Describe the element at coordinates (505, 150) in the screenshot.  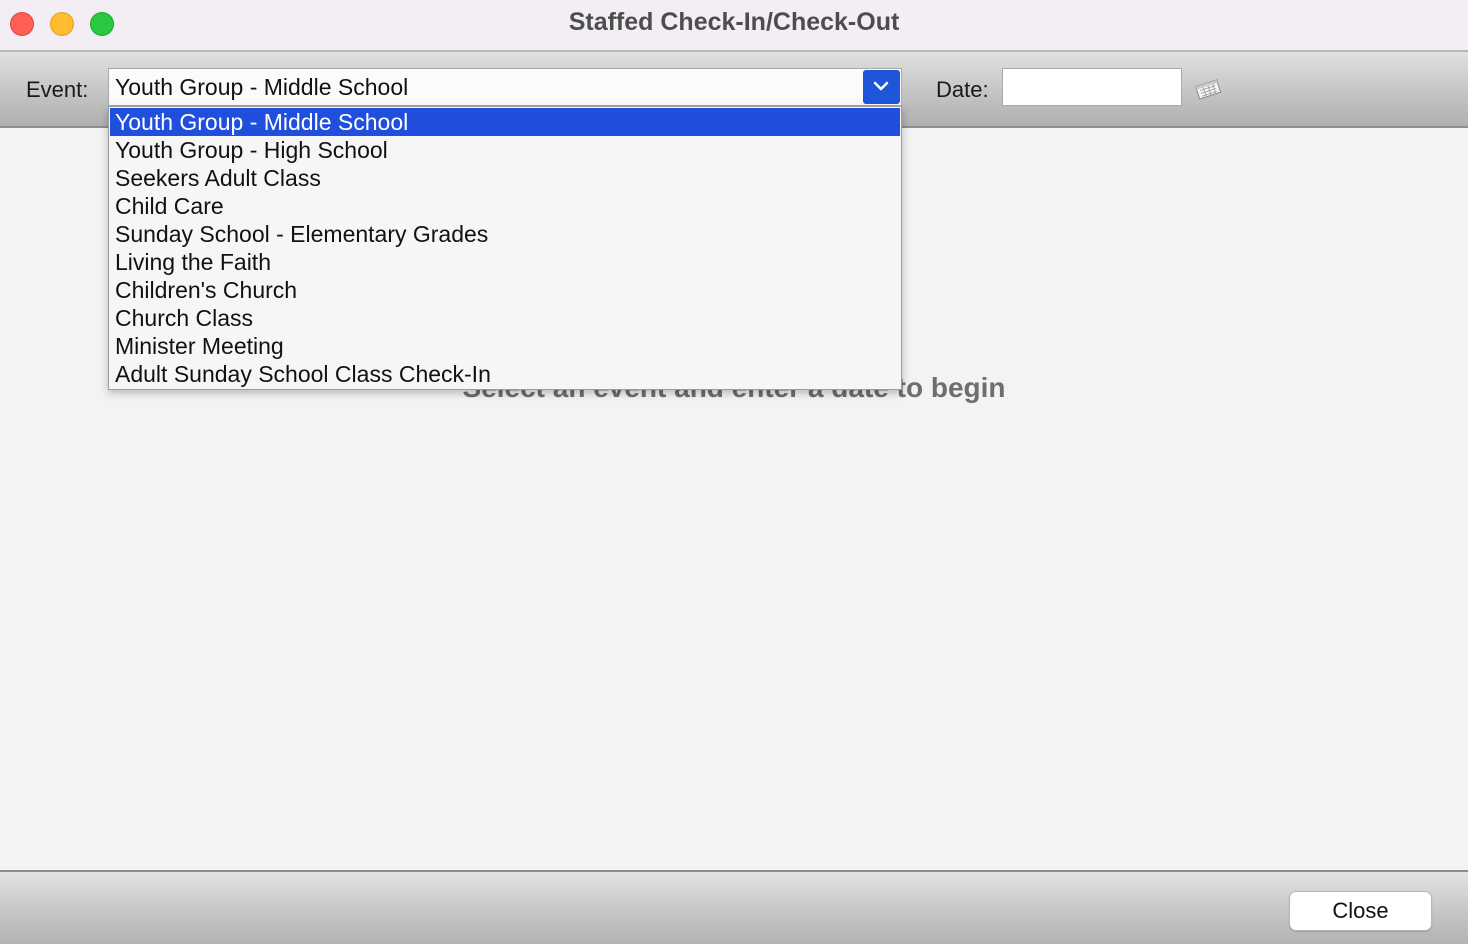
I see `dropdown-item: Youth Group - High School` at that location.